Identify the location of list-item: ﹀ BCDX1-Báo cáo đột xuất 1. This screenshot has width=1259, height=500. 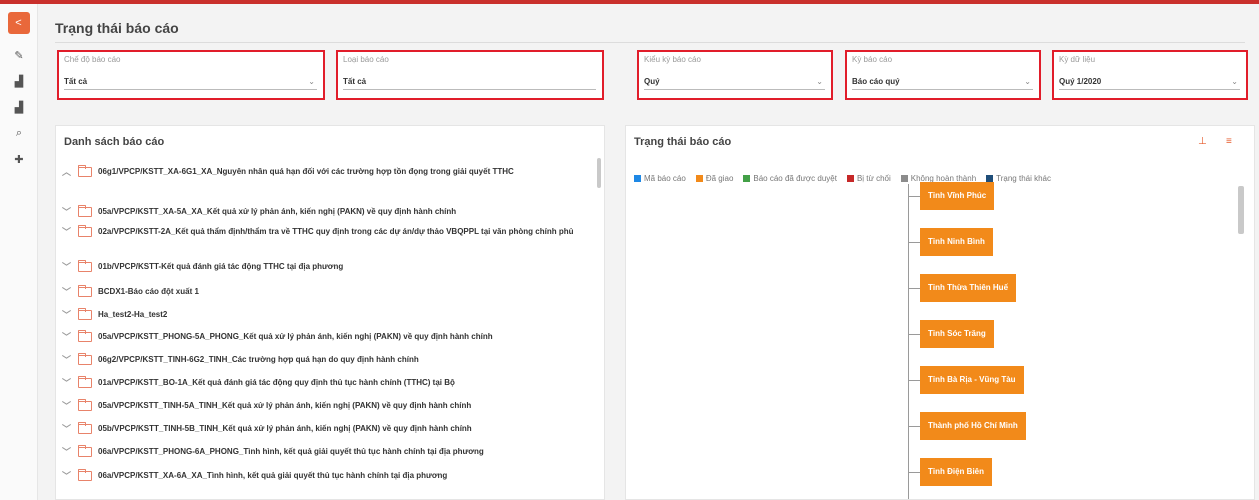
(330, 291).